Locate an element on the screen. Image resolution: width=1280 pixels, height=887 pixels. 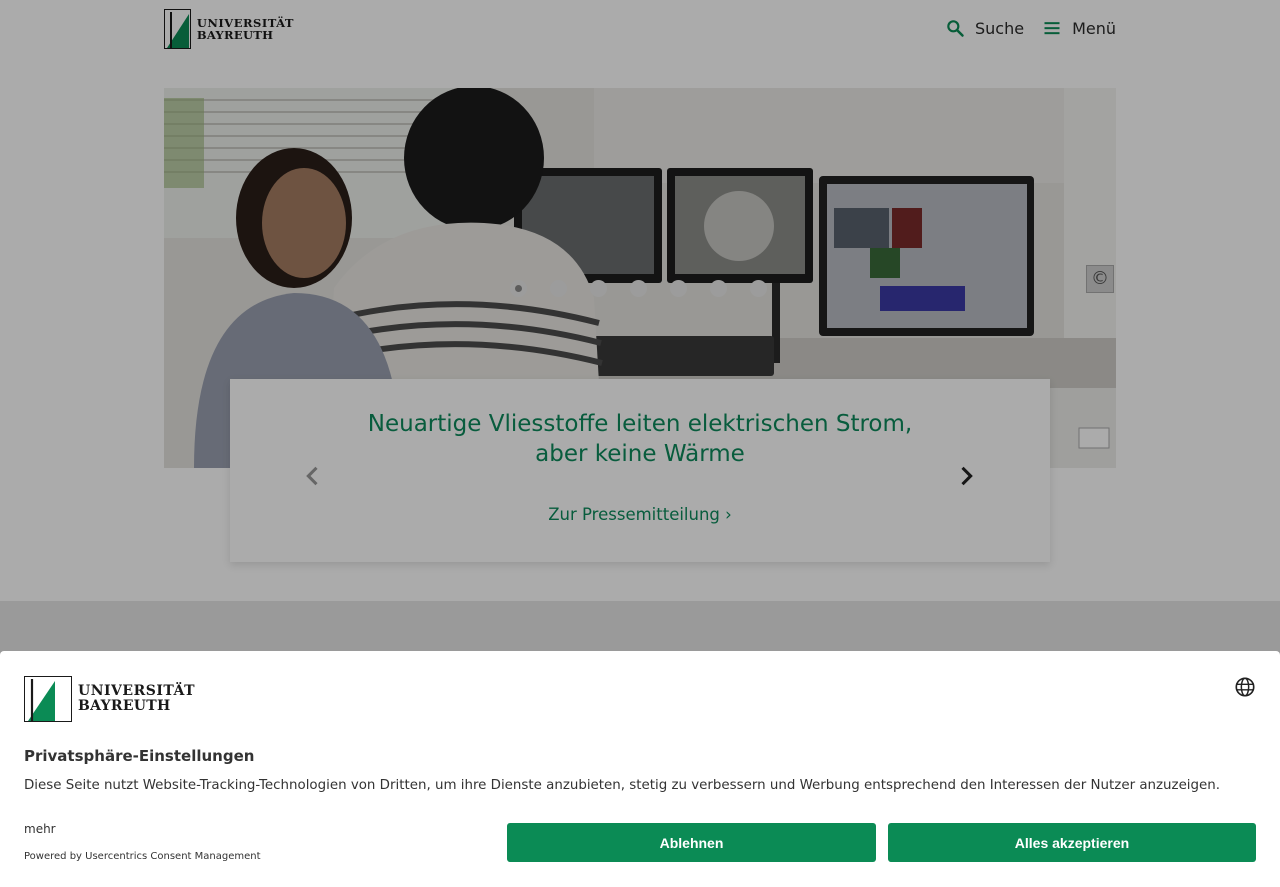
decline-button: Ablehnen is located at coordinates (691, 842).